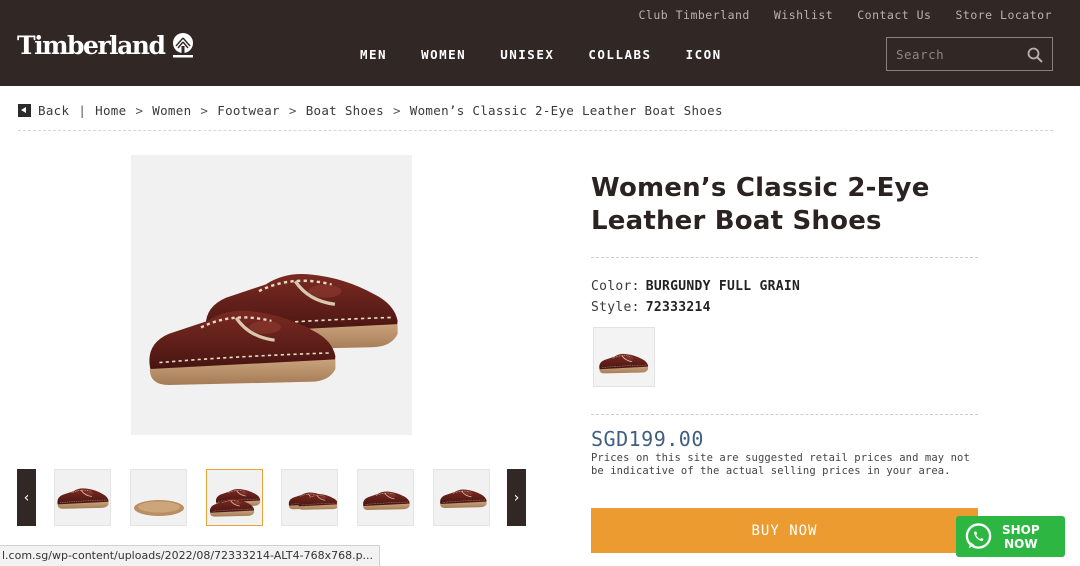  What do you see at coordinates (110, 110) in the screenshot?
I see `breadcrumb-home: Home` at bounding box center [110, 110].